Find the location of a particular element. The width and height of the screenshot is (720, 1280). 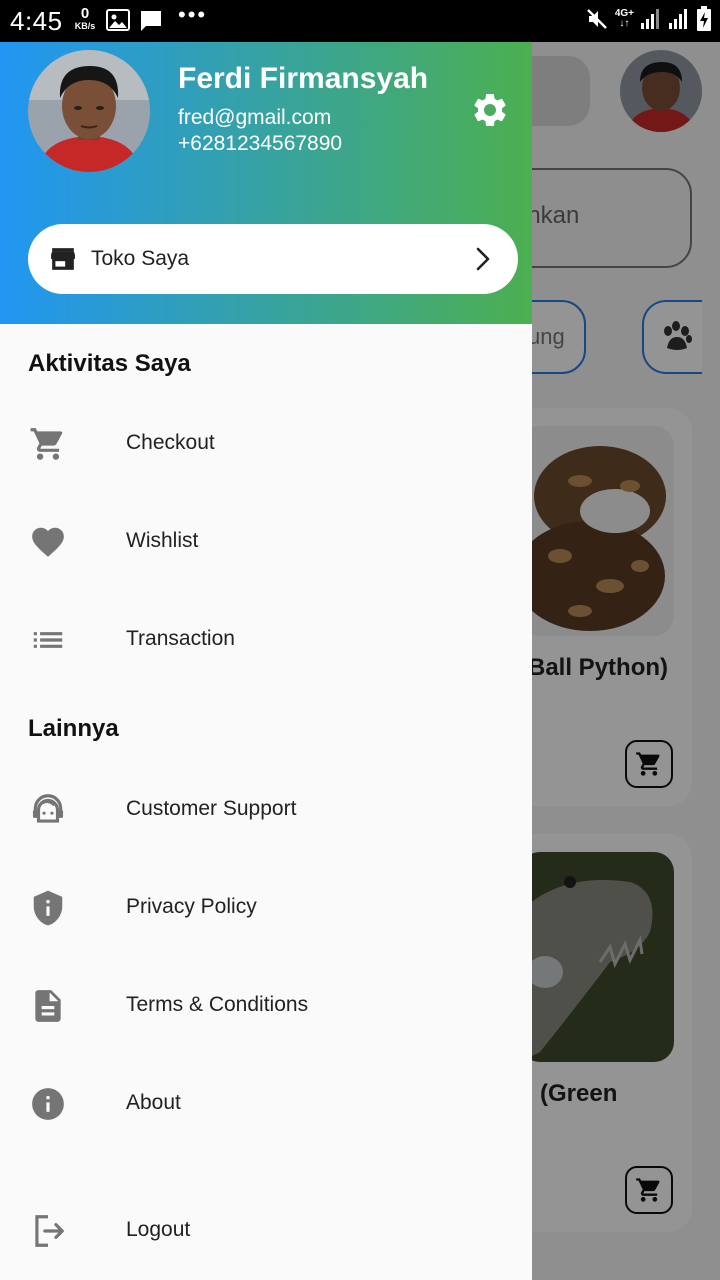

status-time: 4:45 is located at coordinates (36, 21).